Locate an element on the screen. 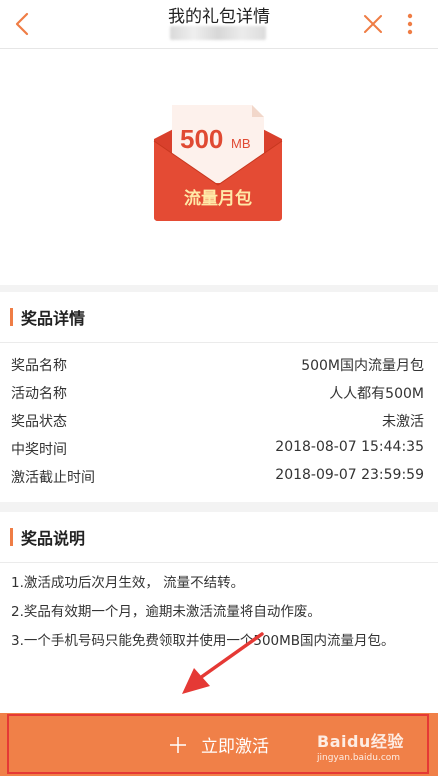  detail-value: 500M国内流量月包 is located at coordinates (362, 366).